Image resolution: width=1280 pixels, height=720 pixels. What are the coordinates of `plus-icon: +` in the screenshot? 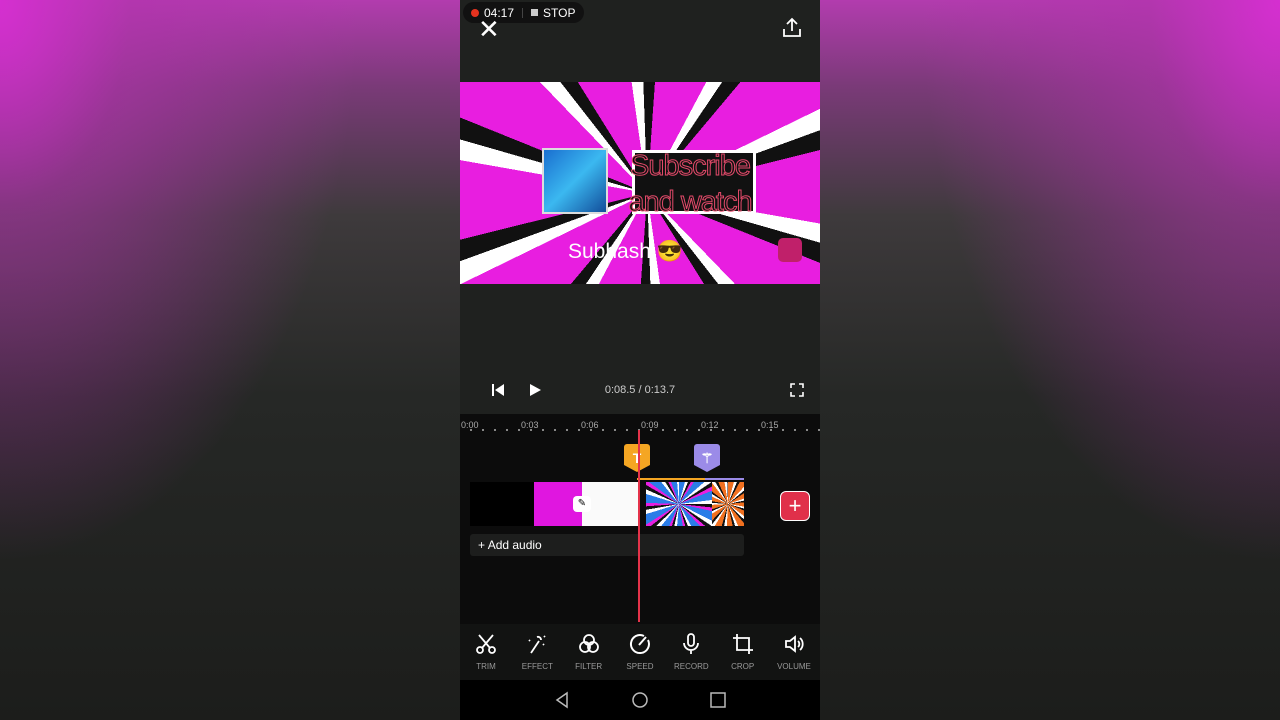 It's located at (483, 545).